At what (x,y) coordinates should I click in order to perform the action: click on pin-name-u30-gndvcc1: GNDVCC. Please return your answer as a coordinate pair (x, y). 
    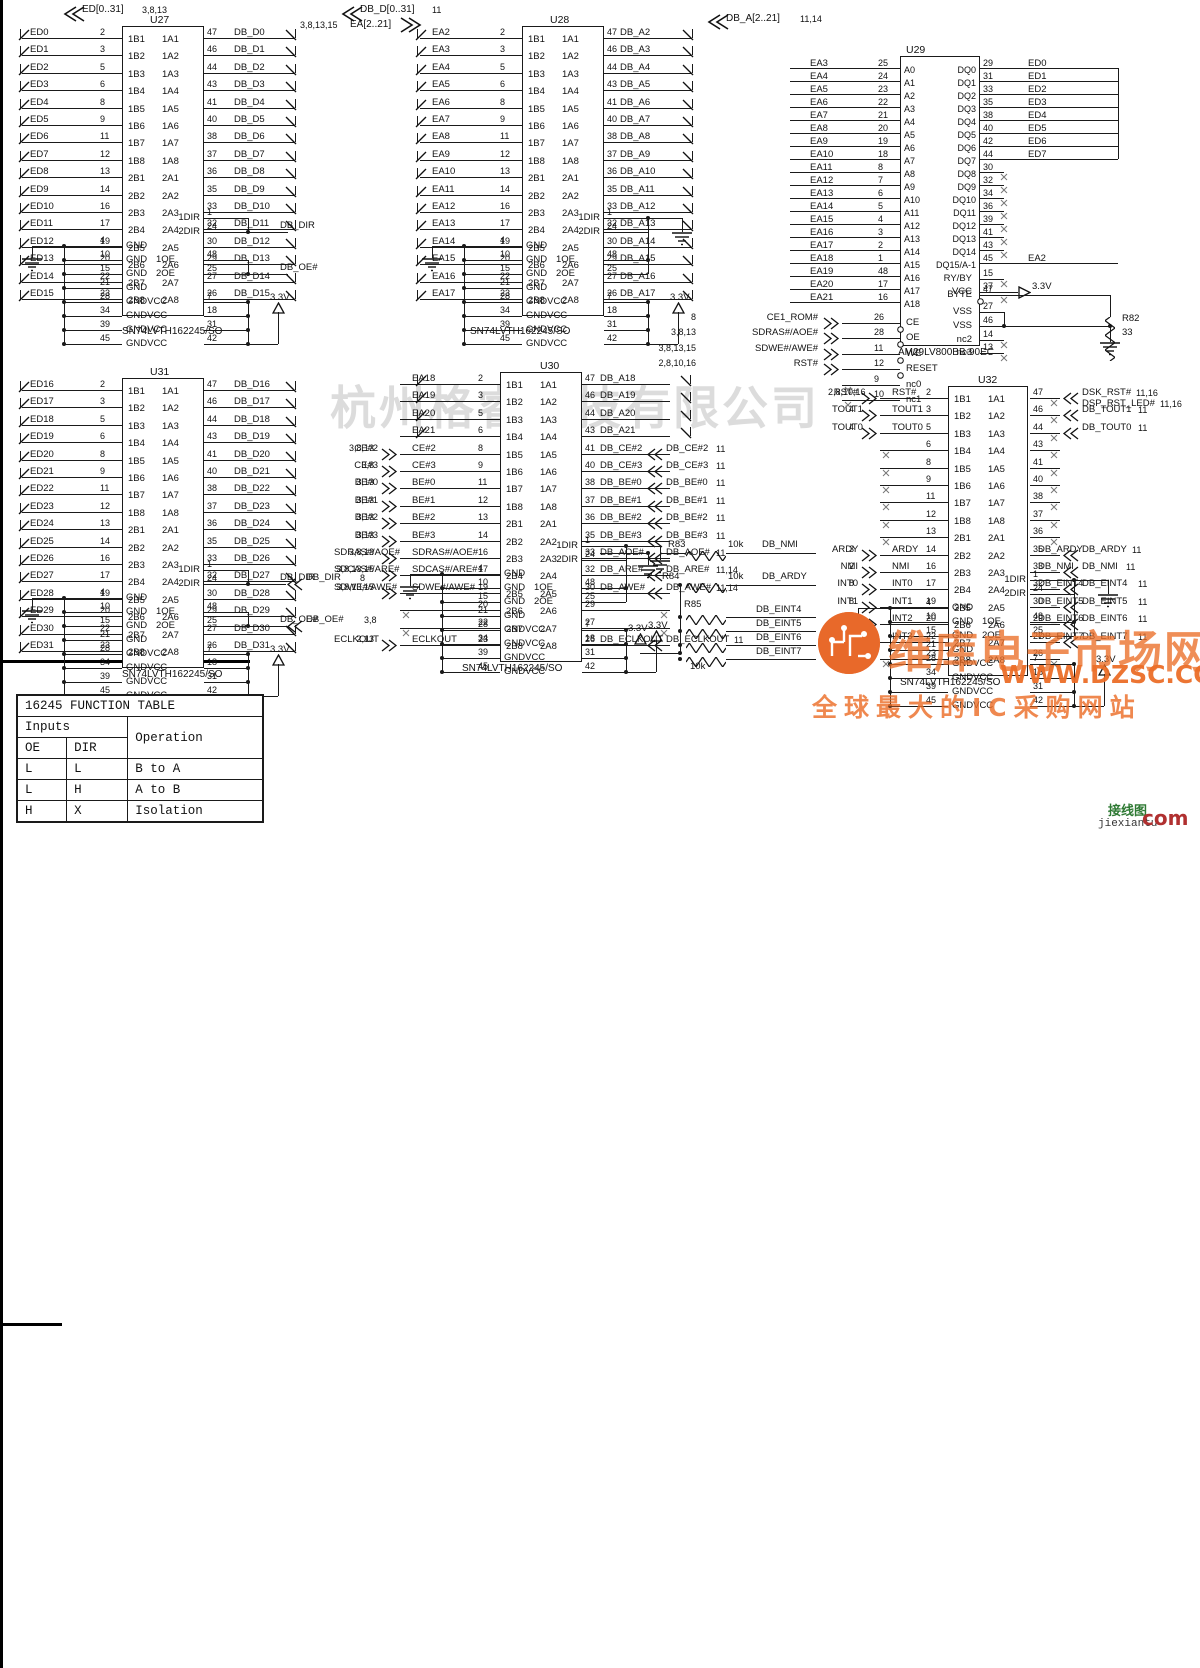
    Looking at the image, I should click on (525, 629).